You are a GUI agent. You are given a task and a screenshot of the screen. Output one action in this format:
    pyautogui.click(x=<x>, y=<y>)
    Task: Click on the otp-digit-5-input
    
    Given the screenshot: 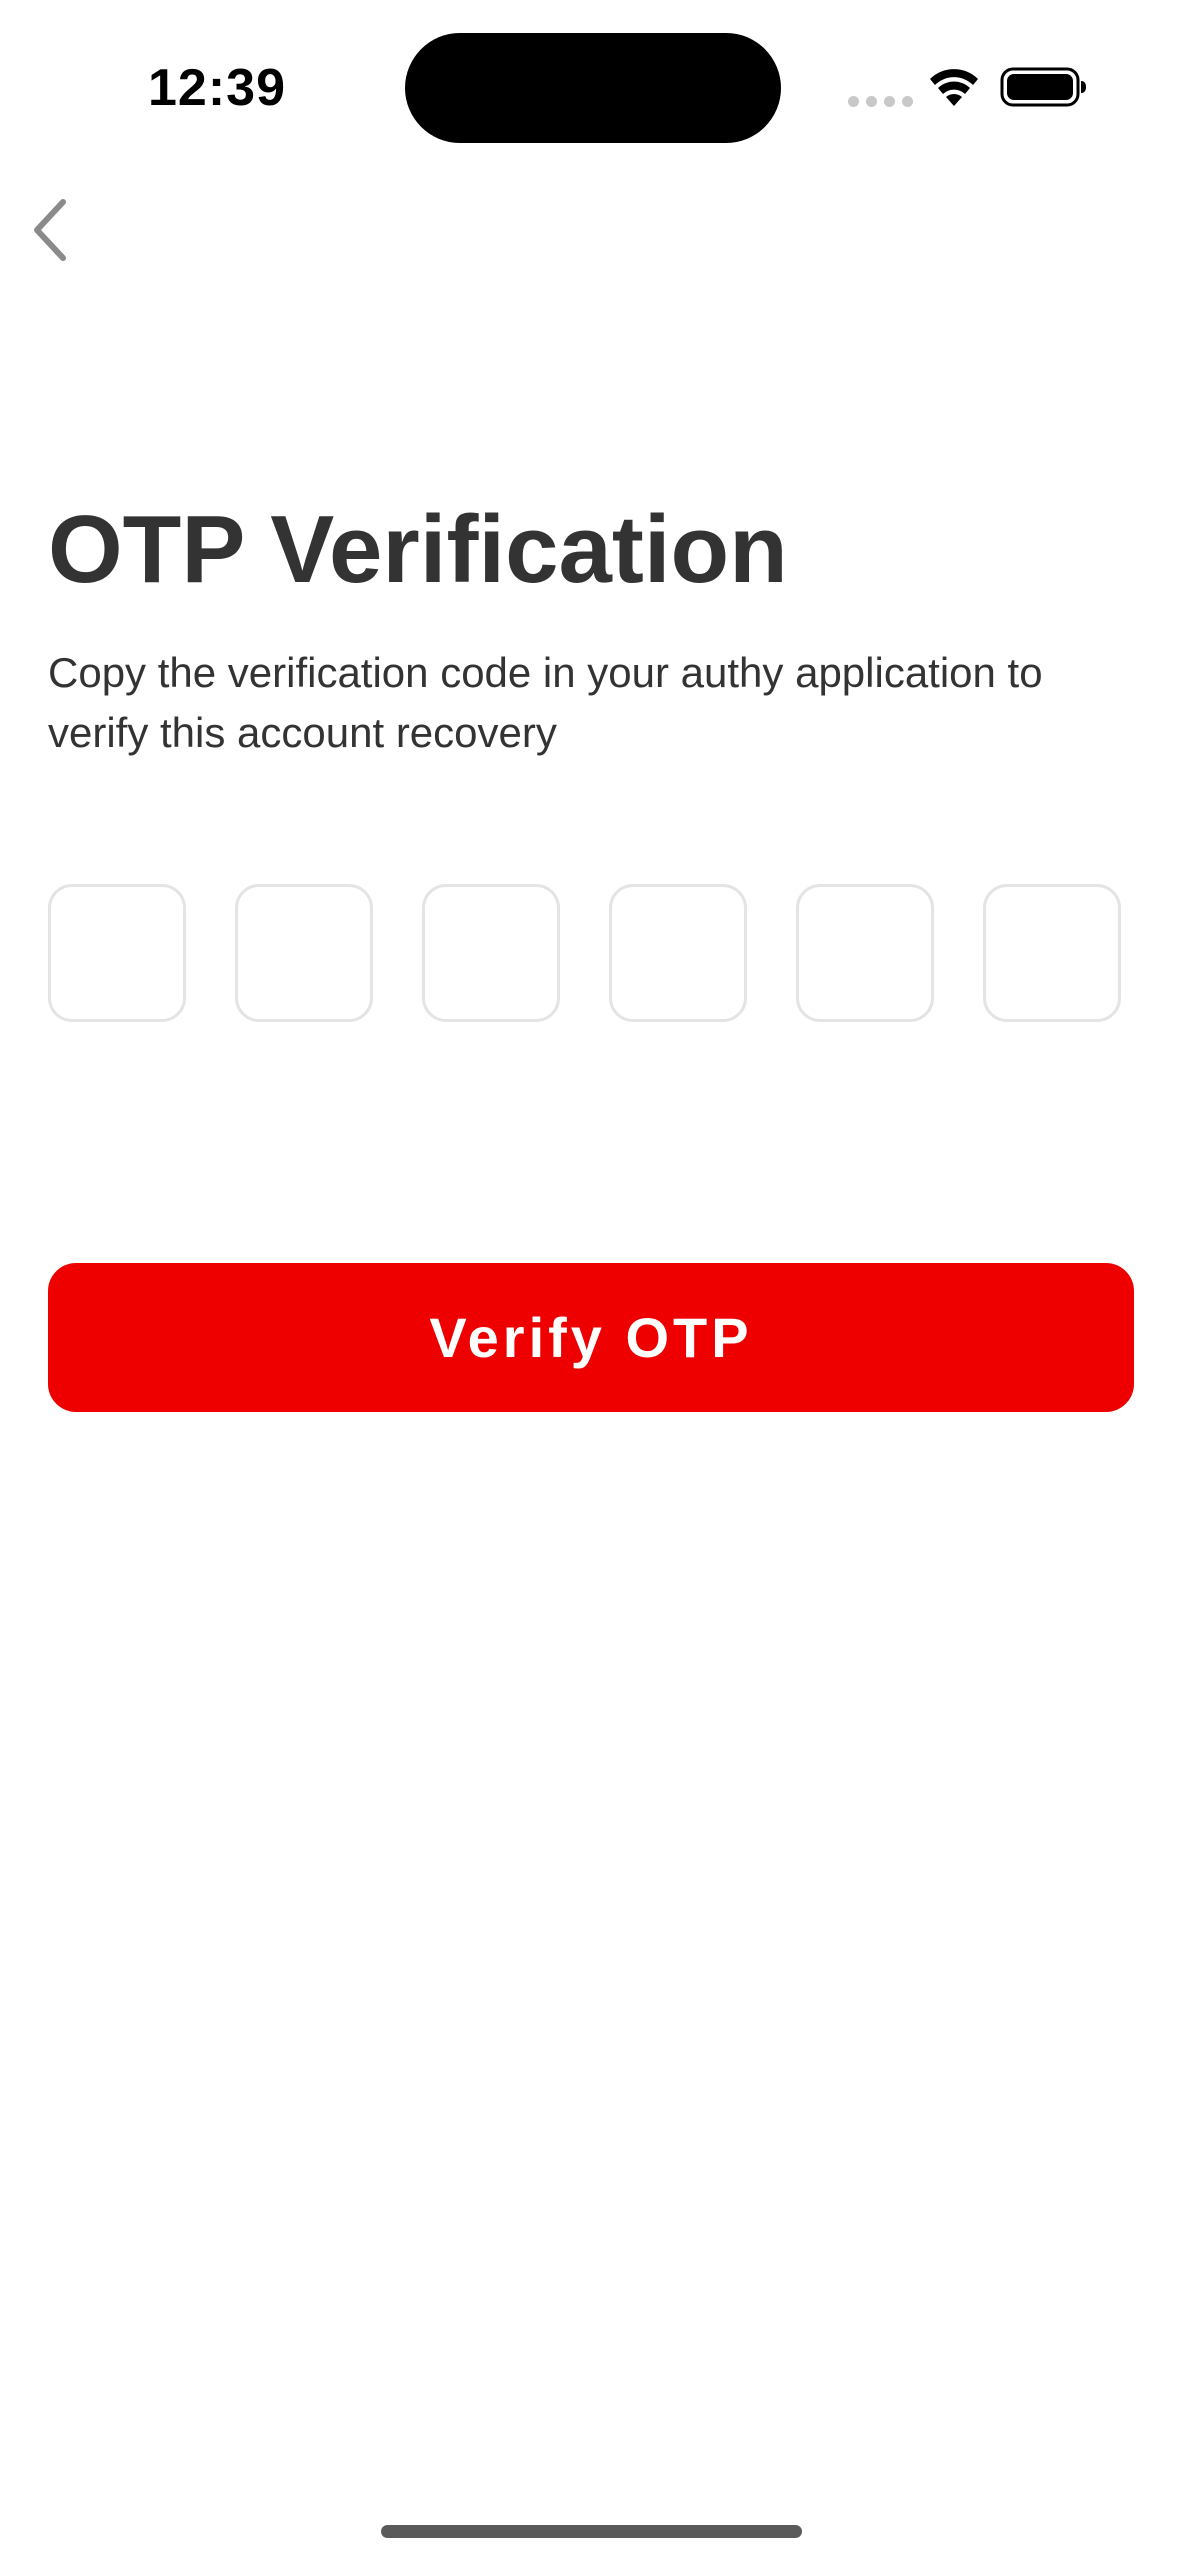 What is the action you would take?
    pyautogui.click(x=865, y=953)
    